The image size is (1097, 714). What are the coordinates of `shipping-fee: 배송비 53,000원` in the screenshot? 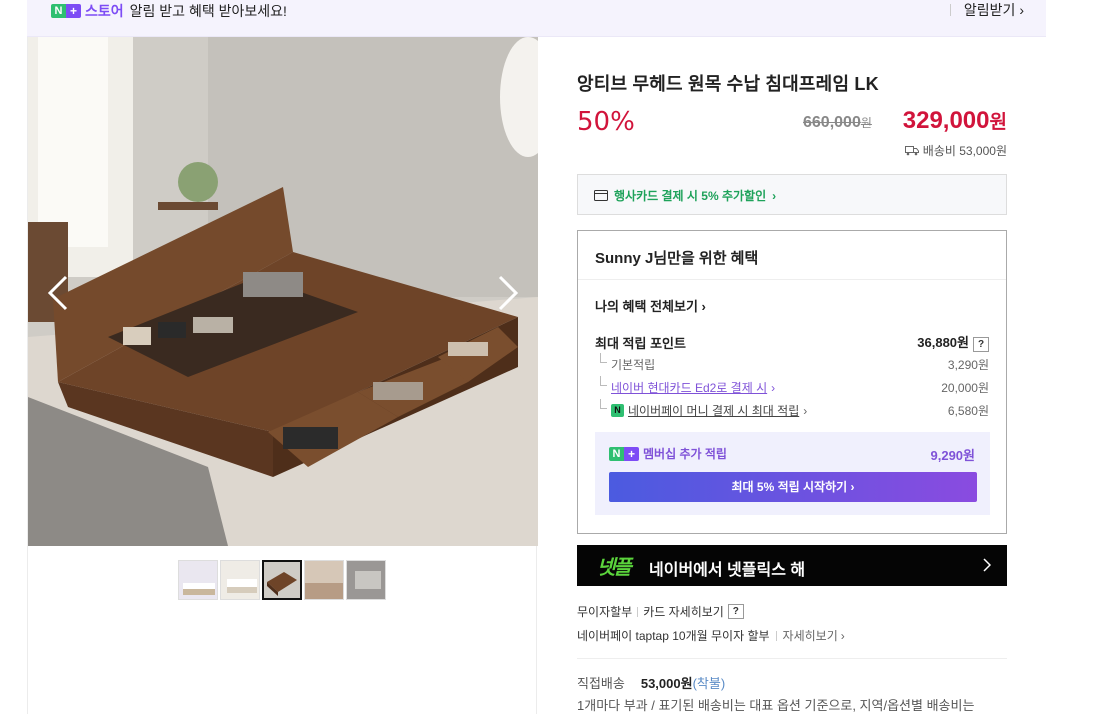 It's located at (955, 150).